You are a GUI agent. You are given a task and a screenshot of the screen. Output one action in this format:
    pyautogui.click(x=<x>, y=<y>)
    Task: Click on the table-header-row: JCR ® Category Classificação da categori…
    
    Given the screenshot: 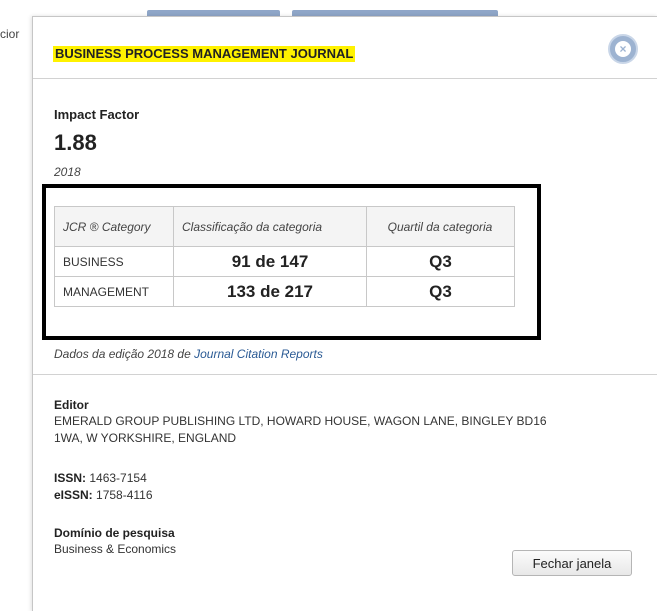 What is the action you would take?
    pyautogui.click(x=284, y=226)
    